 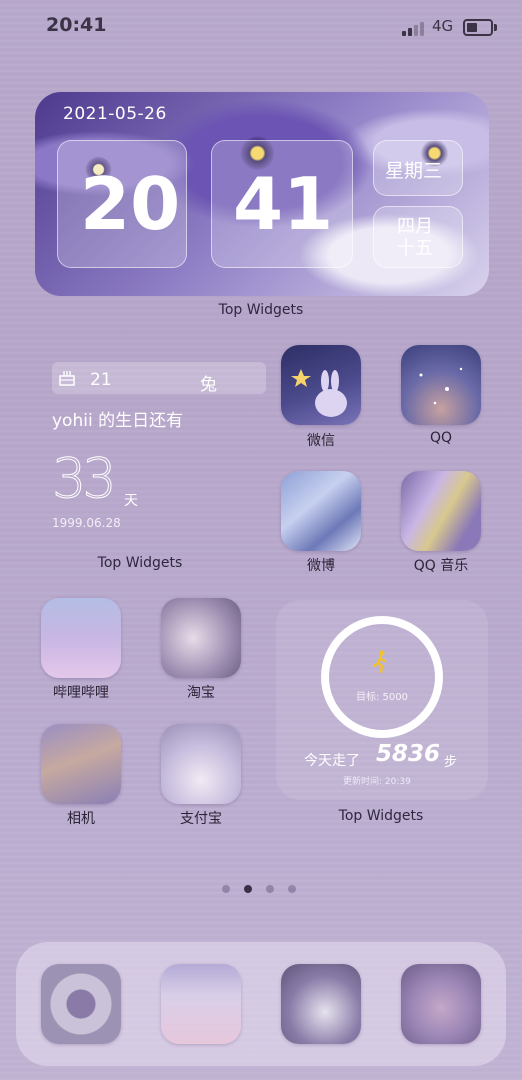 I want to click on birthday-days-unit: 天, so click(x=131, y=501).